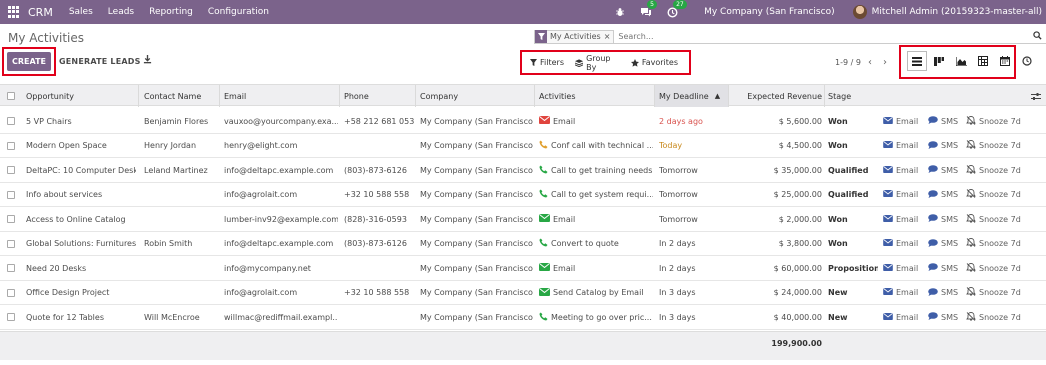  I want to click on optional-columns-toggle-icon, so click(1036, 96).